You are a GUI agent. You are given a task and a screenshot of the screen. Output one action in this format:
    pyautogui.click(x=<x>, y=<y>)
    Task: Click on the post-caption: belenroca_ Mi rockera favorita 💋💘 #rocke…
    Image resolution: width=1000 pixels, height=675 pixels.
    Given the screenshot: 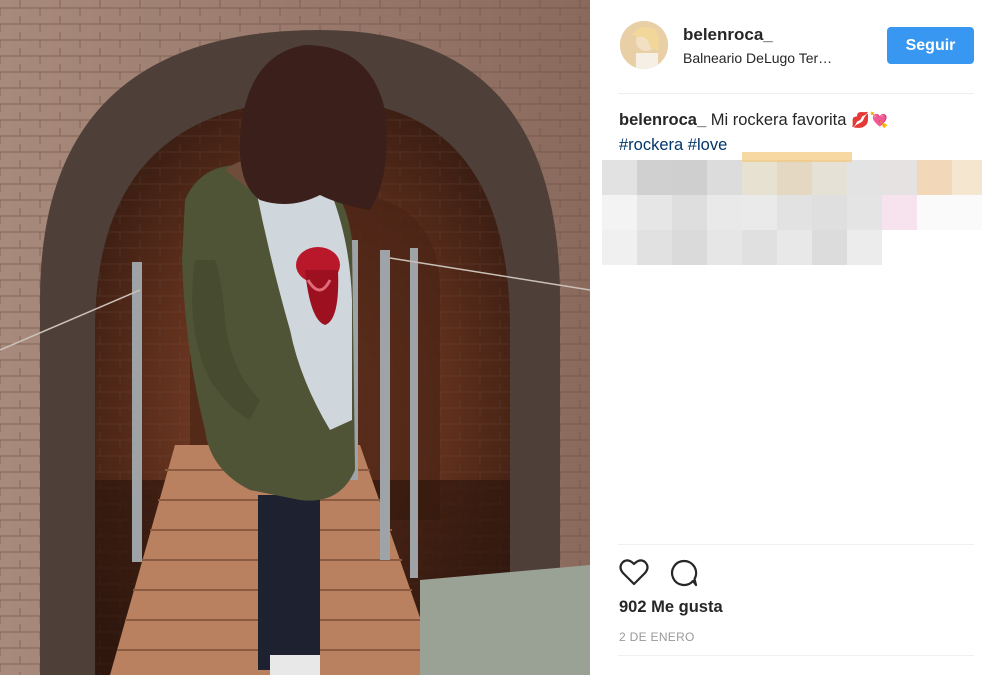 What is the action you would take?
    pyautogui.click(x=796, y=132)
    